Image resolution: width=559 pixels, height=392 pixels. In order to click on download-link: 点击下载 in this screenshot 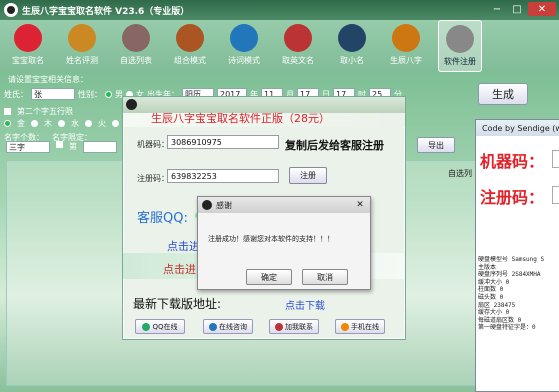, I will do `click(305, 304)`.